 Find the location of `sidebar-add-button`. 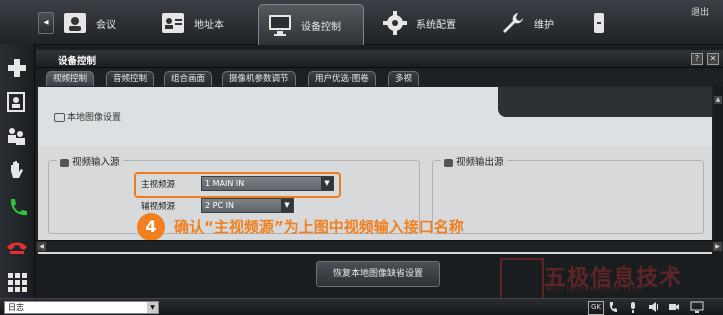

sidebar-add-button is located at coordinates (17, 68).